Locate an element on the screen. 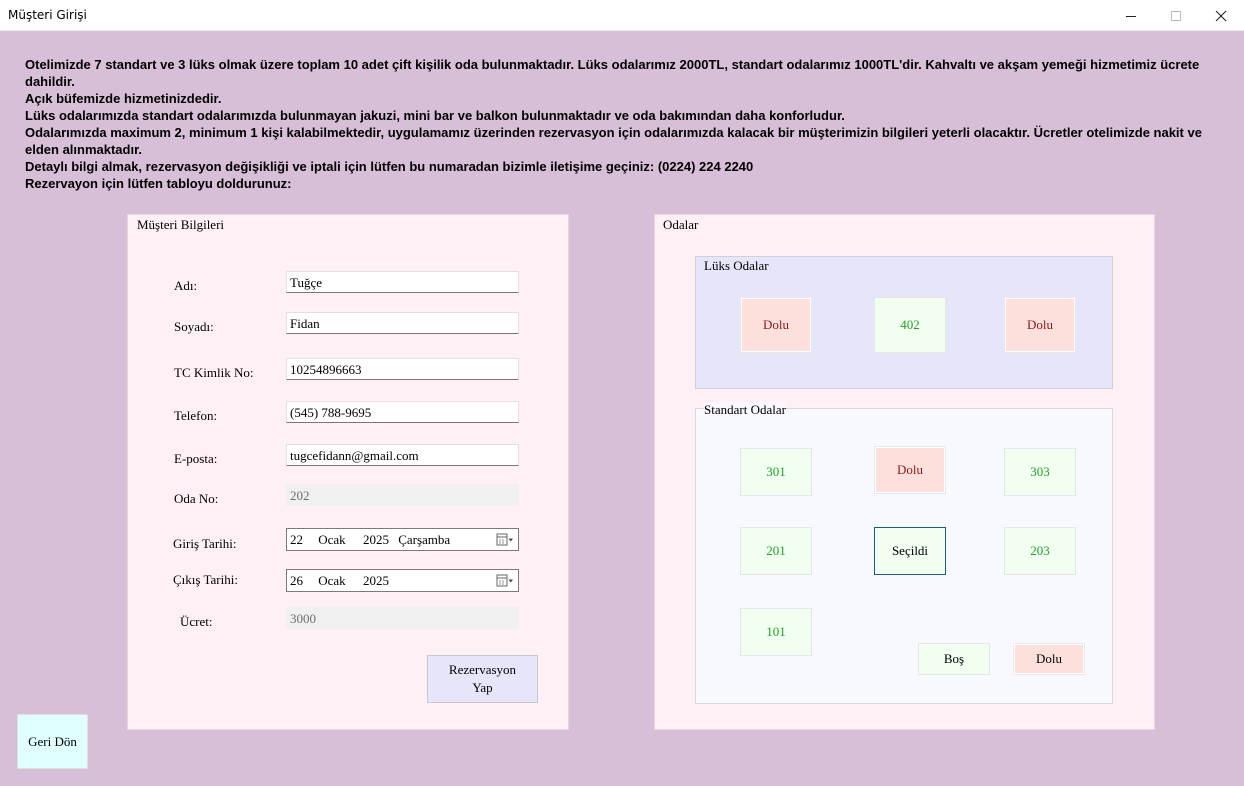 Image resolution: width=1244 pixels, height=786 pixels. window-title: Müşteri Girişi is located at coordinates (47, 15).